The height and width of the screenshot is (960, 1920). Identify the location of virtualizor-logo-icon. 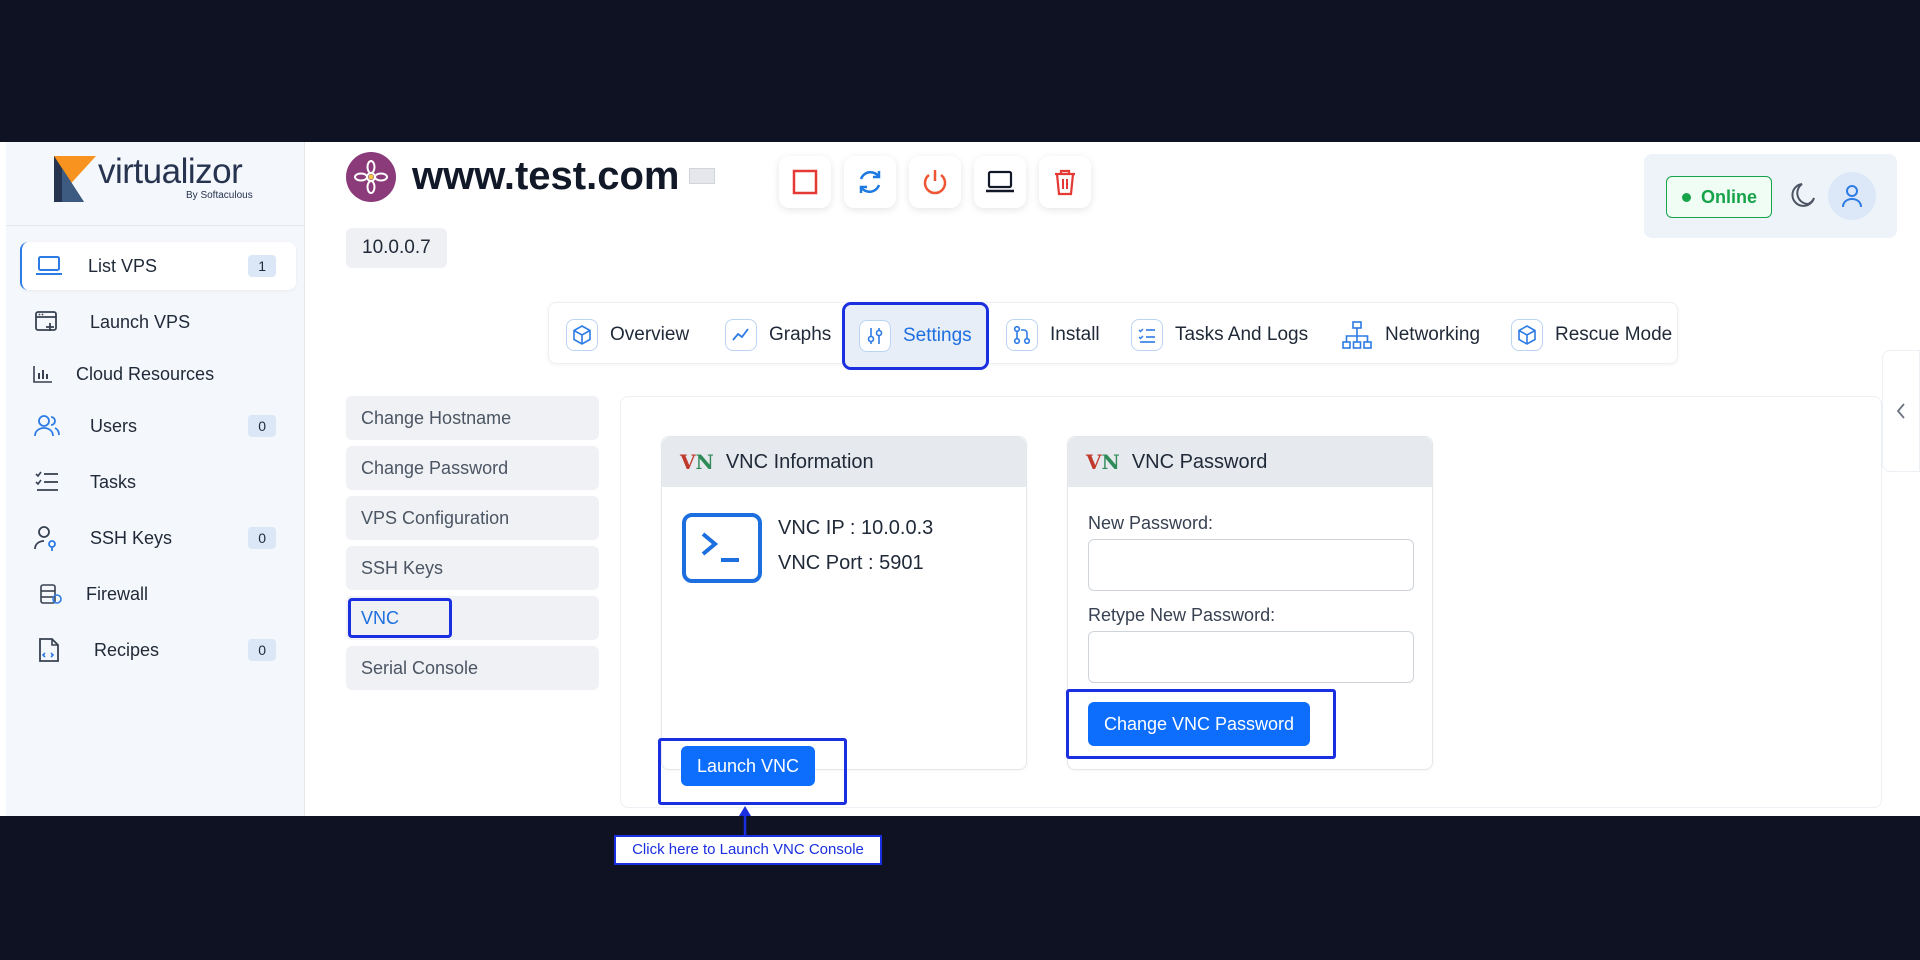
(75, 179).